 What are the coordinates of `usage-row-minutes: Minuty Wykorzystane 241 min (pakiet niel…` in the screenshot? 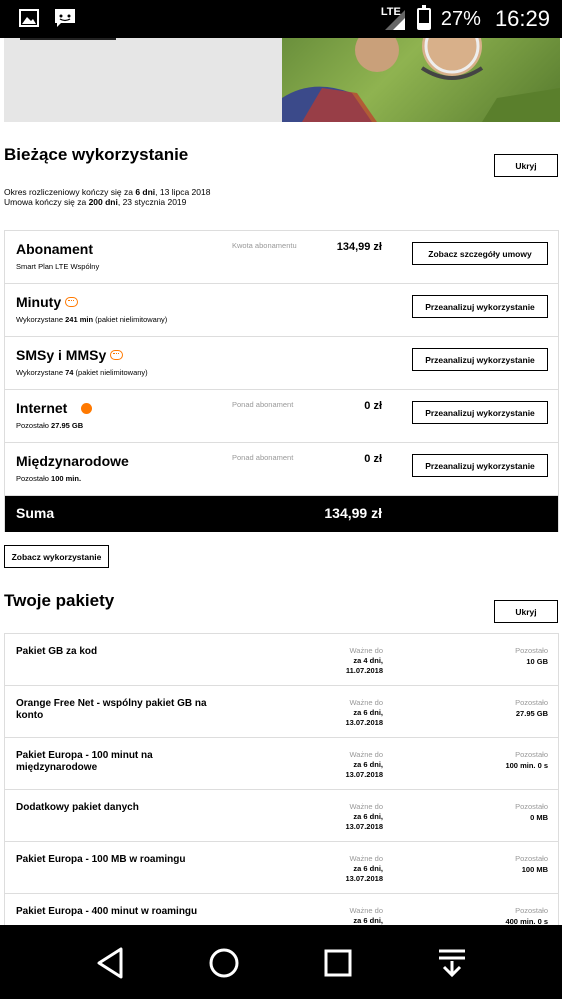 It's located at (281, 310).